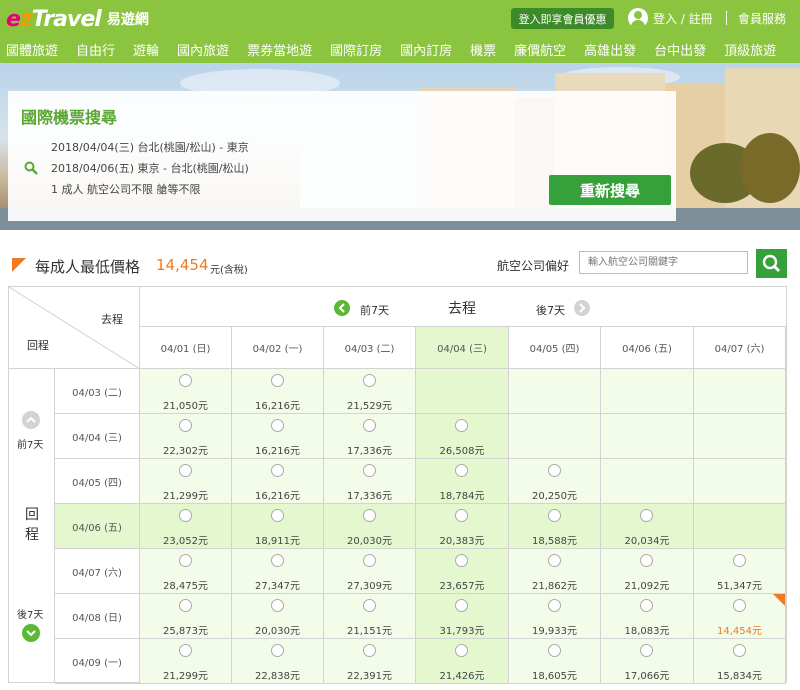 This screenshot has width=800, height=690. What do you see at coordinates (462, 436) in the screenshot?
I see `fare-cell: 26,508元` at bounding box center [462, 436].